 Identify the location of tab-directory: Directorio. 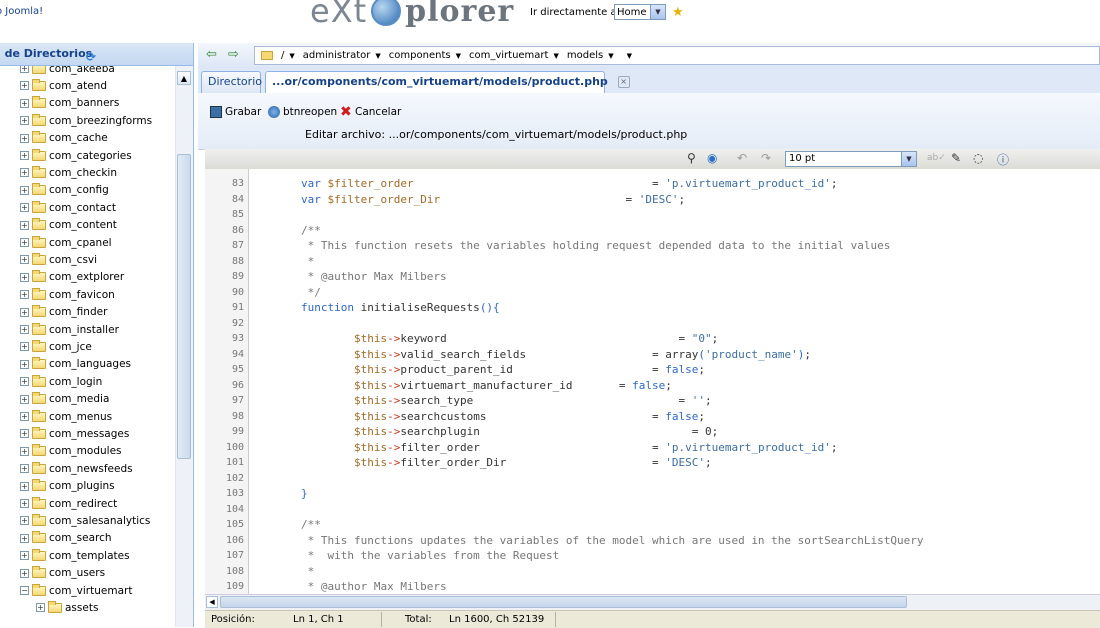
(231, 82).